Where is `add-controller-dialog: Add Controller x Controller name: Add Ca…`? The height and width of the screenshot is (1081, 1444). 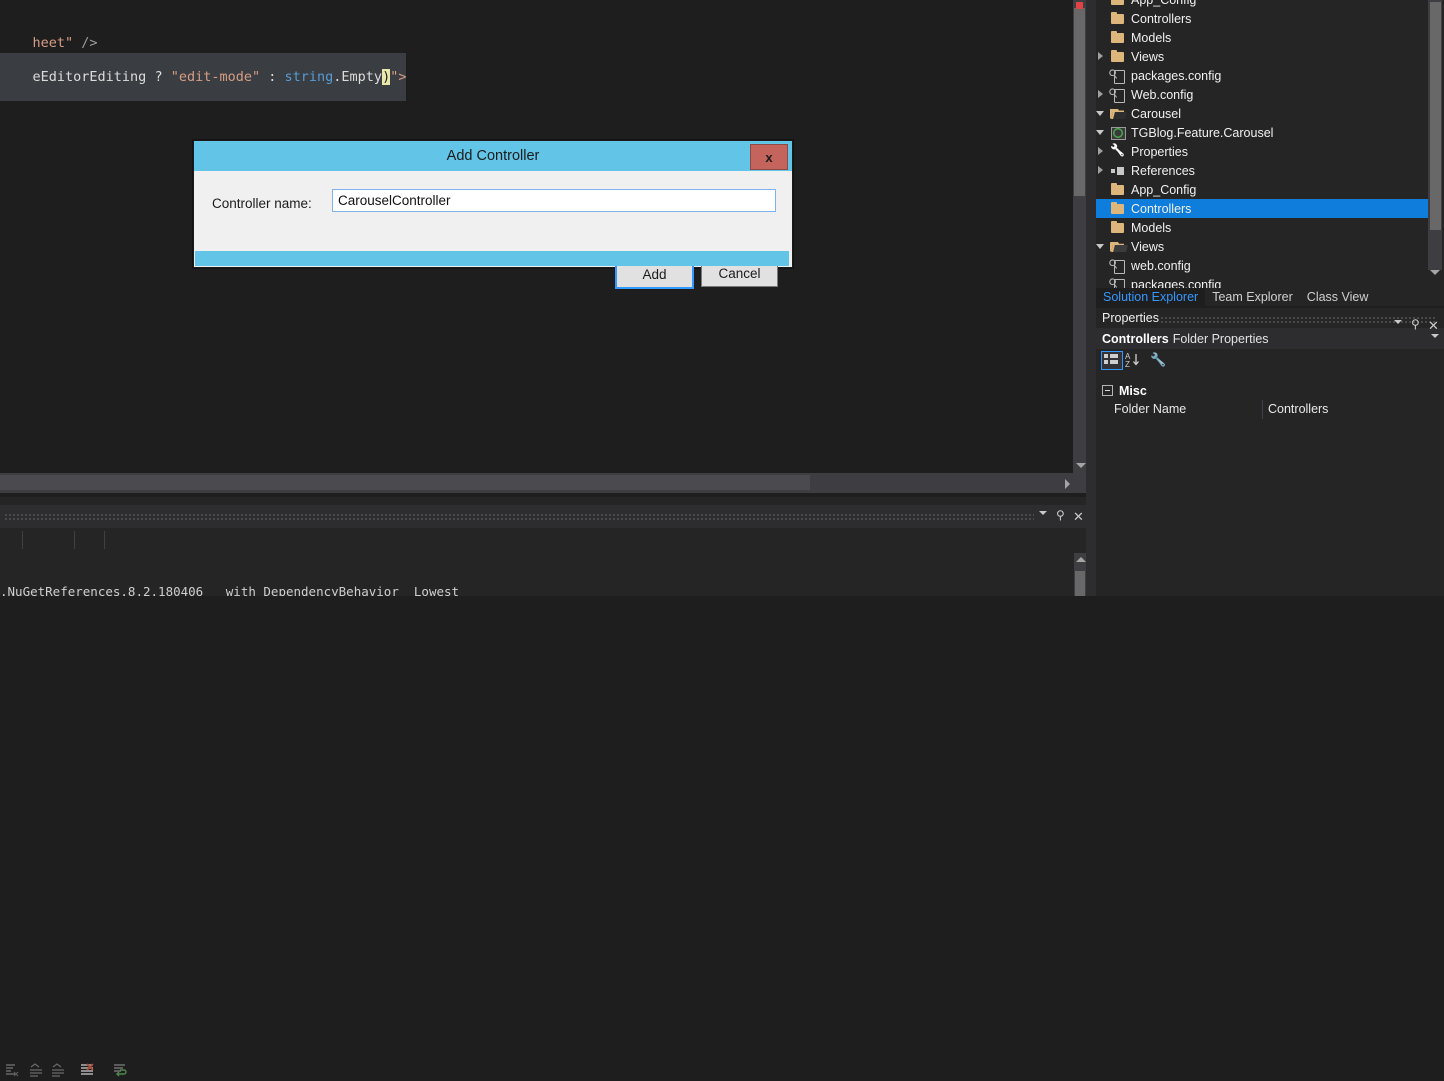
add-controller-dialog: Add Controller x Controller name: Add Ca… is located at coordinates (493, 214).